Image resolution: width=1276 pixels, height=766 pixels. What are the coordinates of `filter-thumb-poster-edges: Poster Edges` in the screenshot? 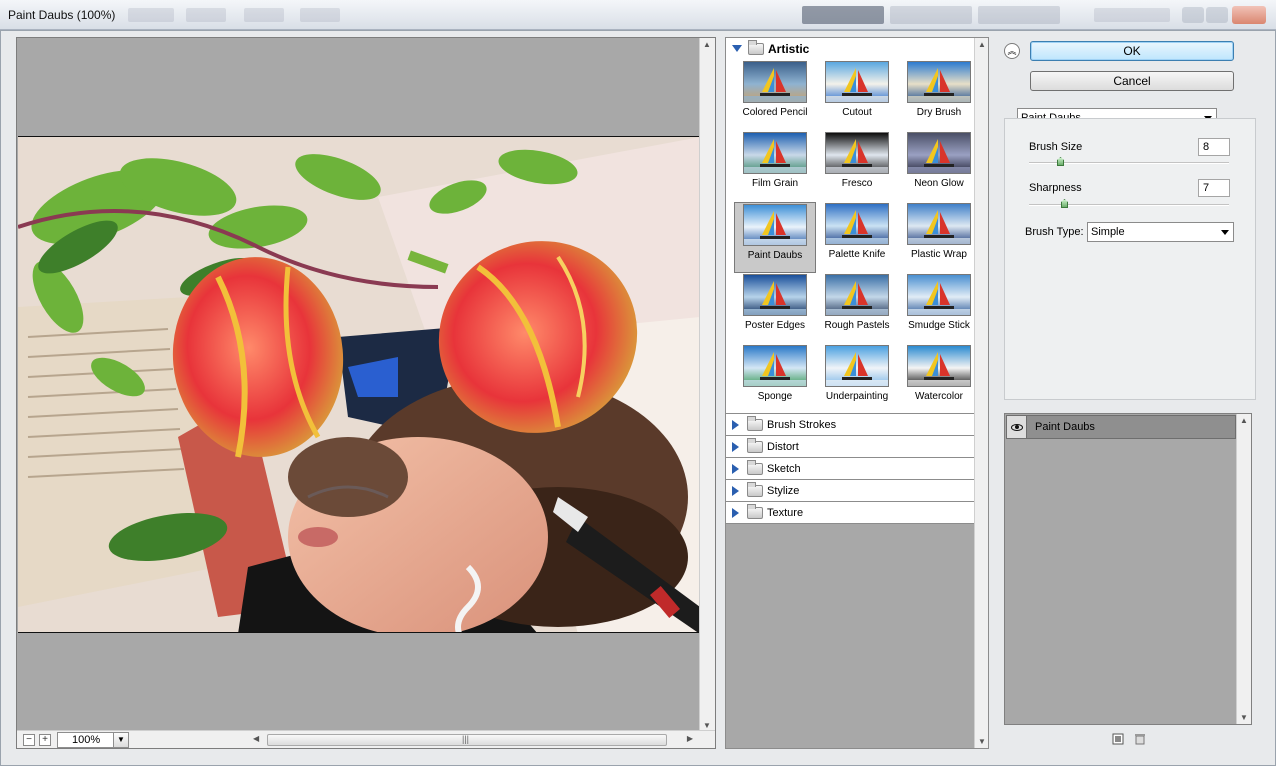 It's located at (775, 308).